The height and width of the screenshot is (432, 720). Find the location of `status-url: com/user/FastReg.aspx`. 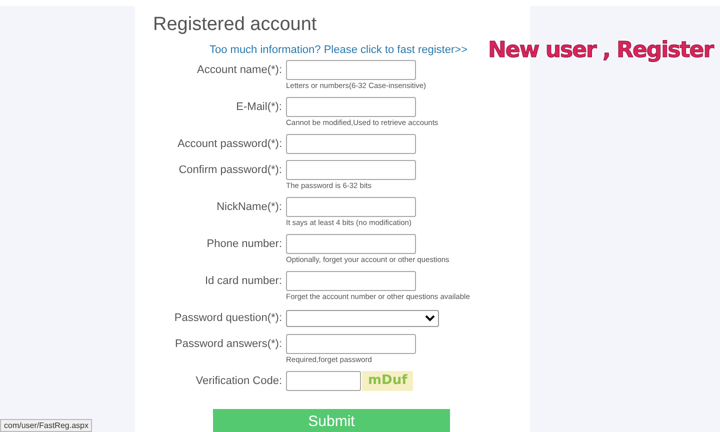

status-url: com/user/FastReg.aspx is located at coordinates (46, 425).